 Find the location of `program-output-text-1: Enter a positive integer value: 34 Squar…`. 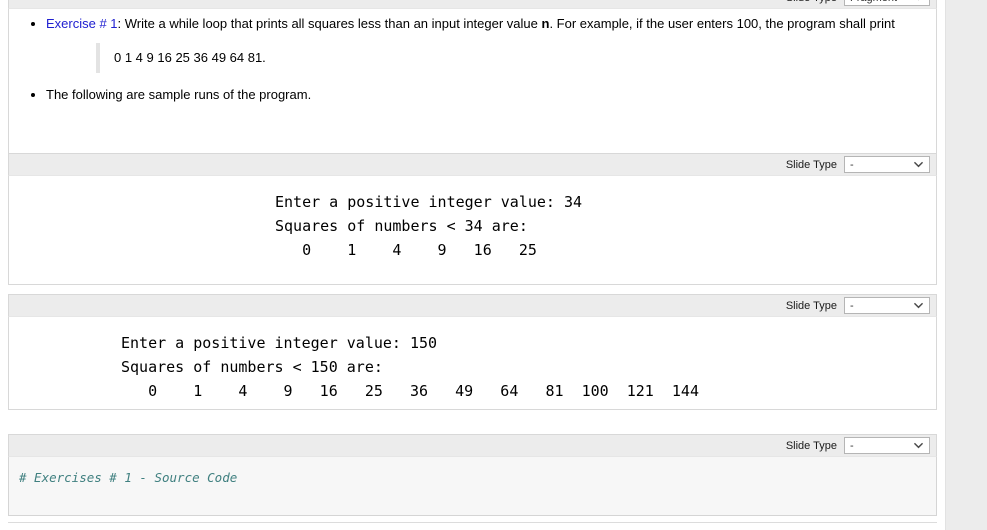

program-output-text-1: Enter a positive integer value: 34 Squar… is located at coordinates (429, 226).